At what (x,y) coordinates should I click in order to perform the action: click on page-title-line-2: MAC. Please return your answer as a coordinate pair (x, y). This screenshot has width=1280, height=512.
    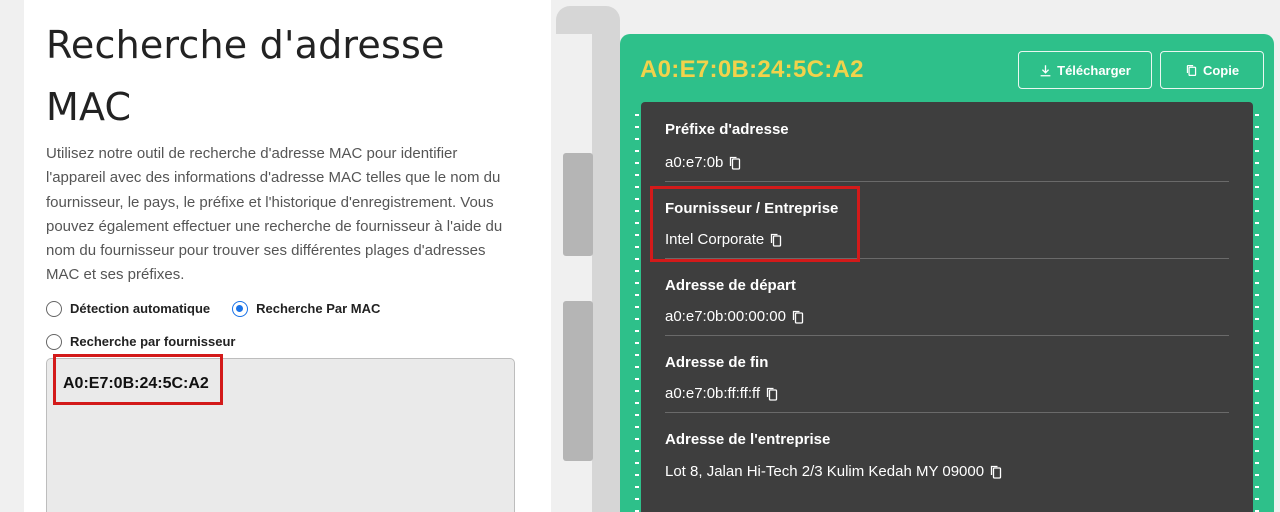
    Looking at the image, I should click on (89, 107).